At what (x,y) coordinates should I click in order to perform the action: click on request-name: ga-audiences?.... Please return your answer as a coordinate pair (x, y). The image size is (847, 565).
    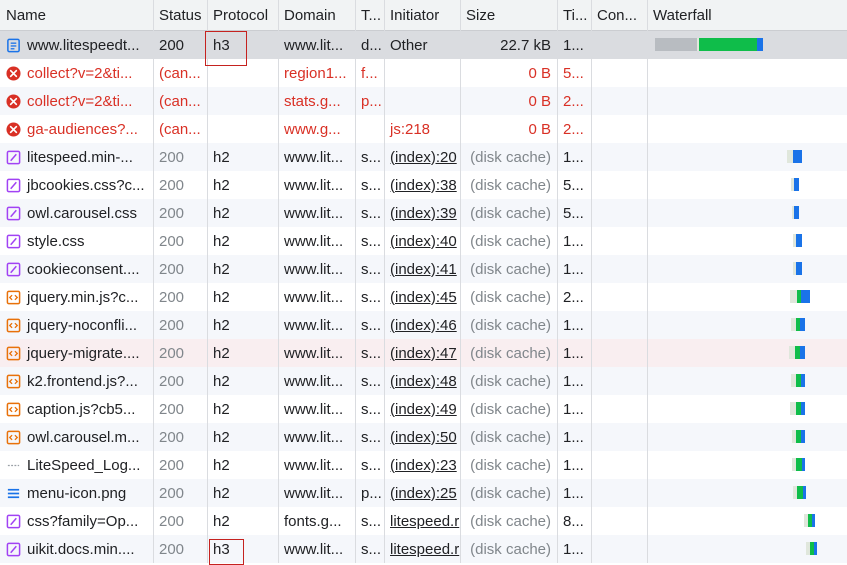
    Looking at the image, I should click on (82, 129).